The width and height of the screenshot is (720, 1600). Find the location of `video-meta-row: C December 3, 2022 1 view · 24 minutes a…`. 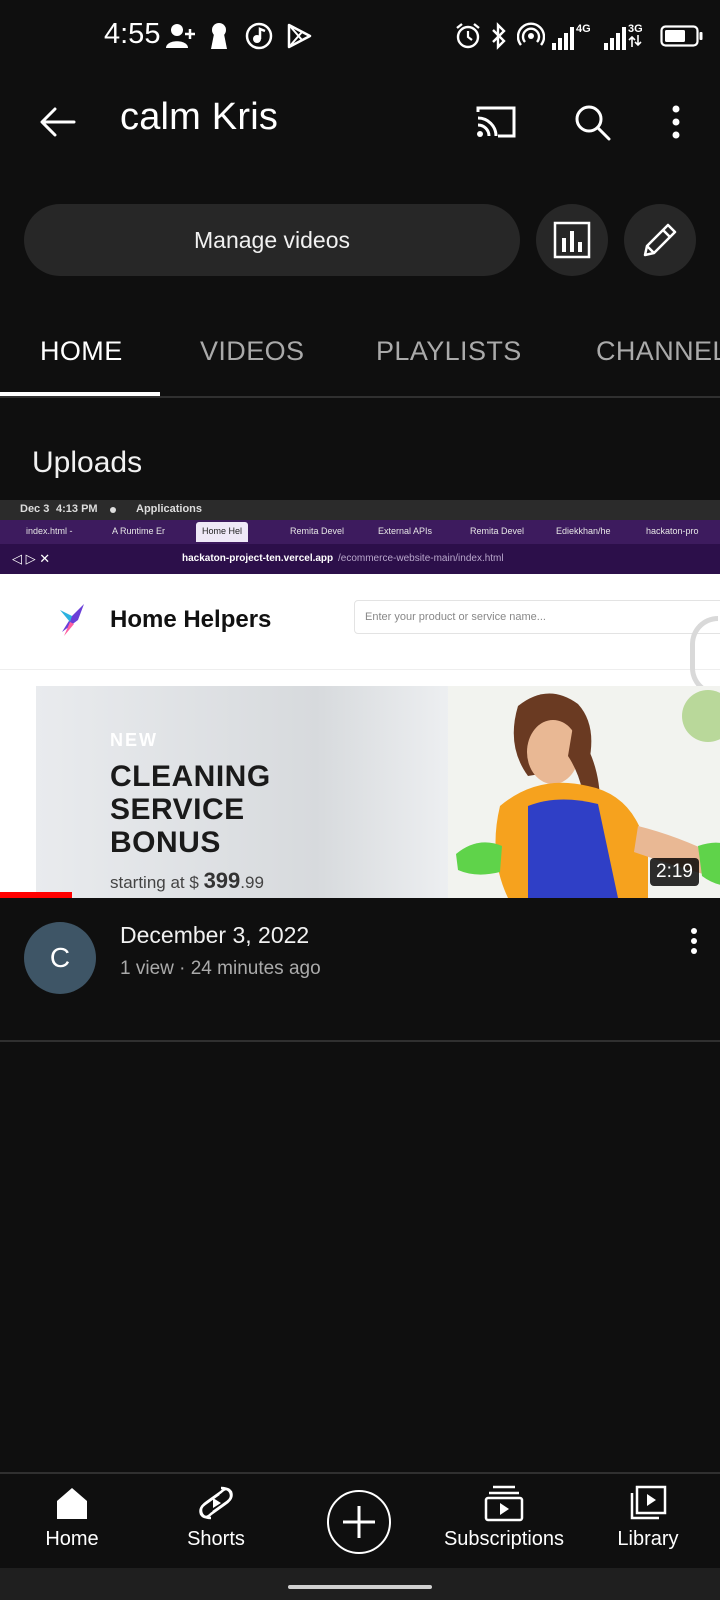

video-meta-row: C December 3, 2022 1 view · 24 minutes a… is located at coordinates (360, 970).